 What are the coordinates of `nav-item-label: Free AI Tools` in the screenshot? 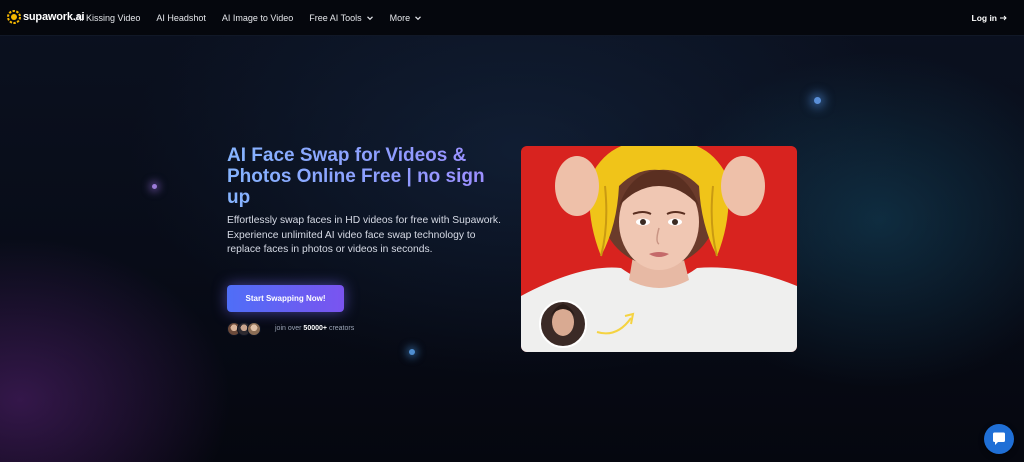 It's located at (335, 18).